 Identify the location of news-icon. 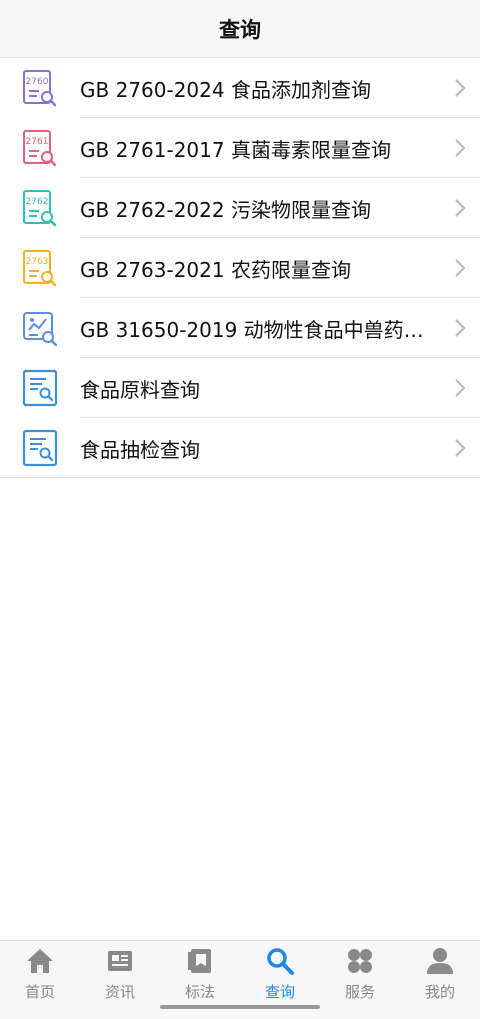
(120, 961).